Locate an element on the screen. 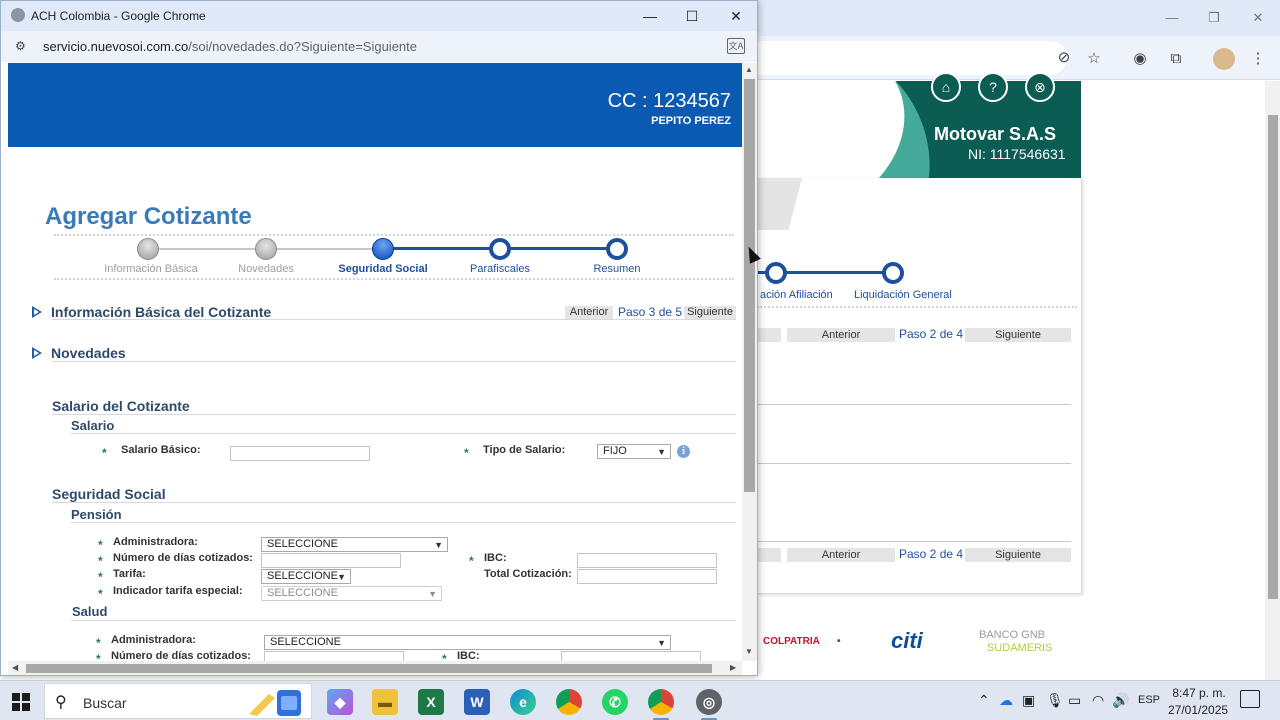 This screenshot has height=720, width=1280. pension-ibc-input is located at coordinates (647, 560).